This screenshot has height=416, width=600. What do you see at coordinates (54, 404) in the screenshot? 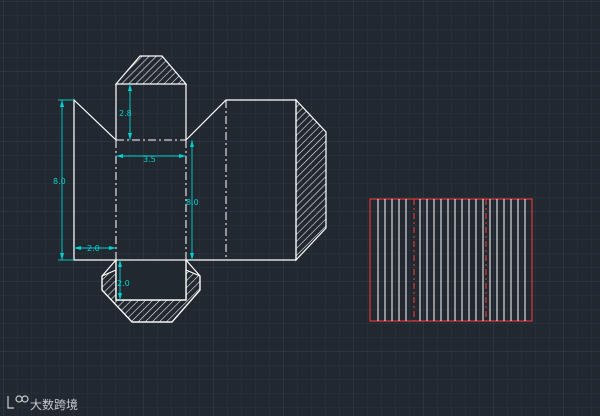
I see `watermark-text: 大数跨境` at bounding box center [54, 404].